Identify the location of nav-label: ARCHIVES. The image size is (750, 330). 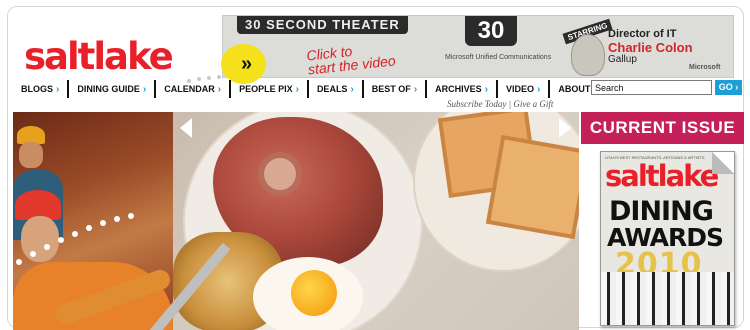
(458, 89).